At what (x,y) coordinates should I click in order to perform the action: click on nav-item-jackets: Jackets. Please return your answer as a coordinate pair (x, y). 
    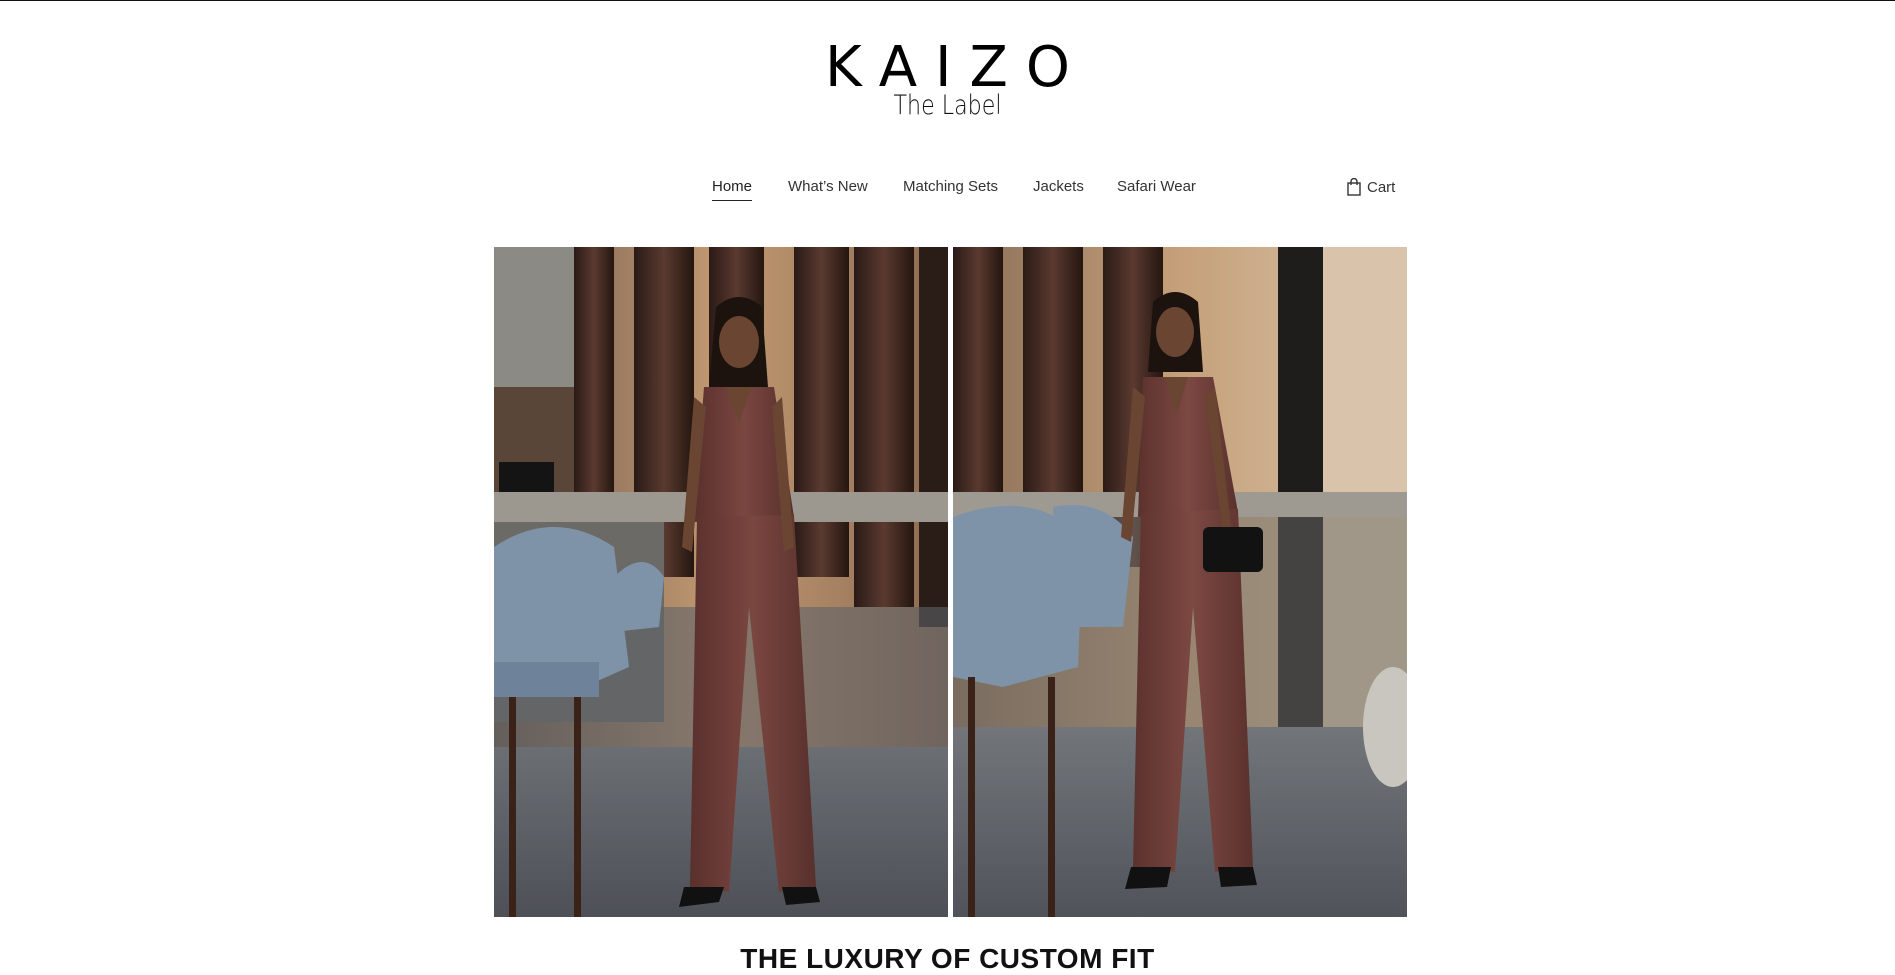
    Looking at the image, I should click on (1058, 187).